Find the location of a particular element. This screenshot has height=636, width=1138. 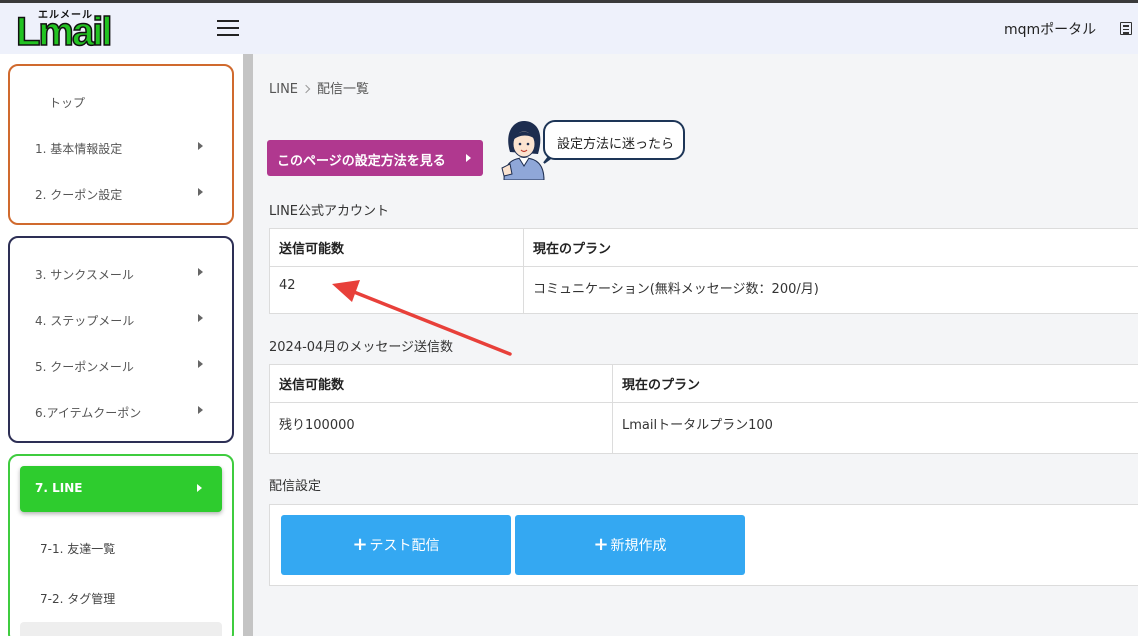

breadcrumb-current: 配信一覧 is located at coordinates (343, 89).